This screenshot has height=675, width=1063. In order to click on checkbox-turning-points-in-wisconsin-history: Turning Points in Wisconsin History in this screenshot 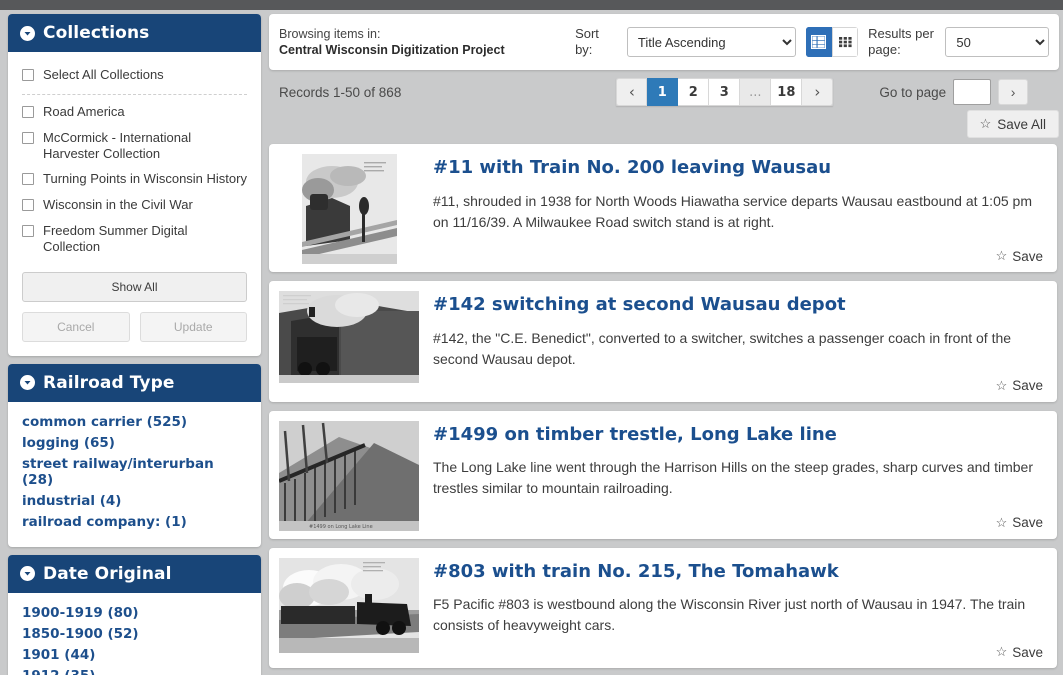, I will do `click(134, 179)`.